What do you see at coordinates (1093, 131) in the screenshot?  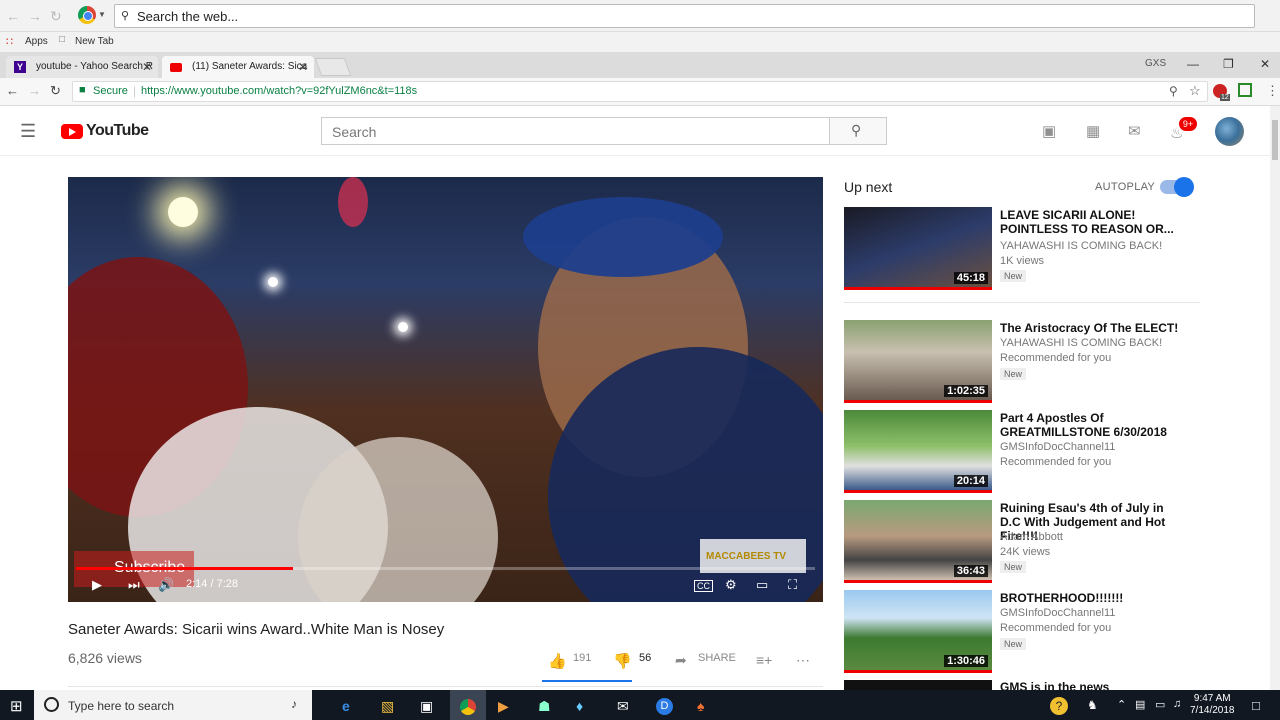 I see `apps-grid-icon: ▦` at bounding box center [1093, 131].